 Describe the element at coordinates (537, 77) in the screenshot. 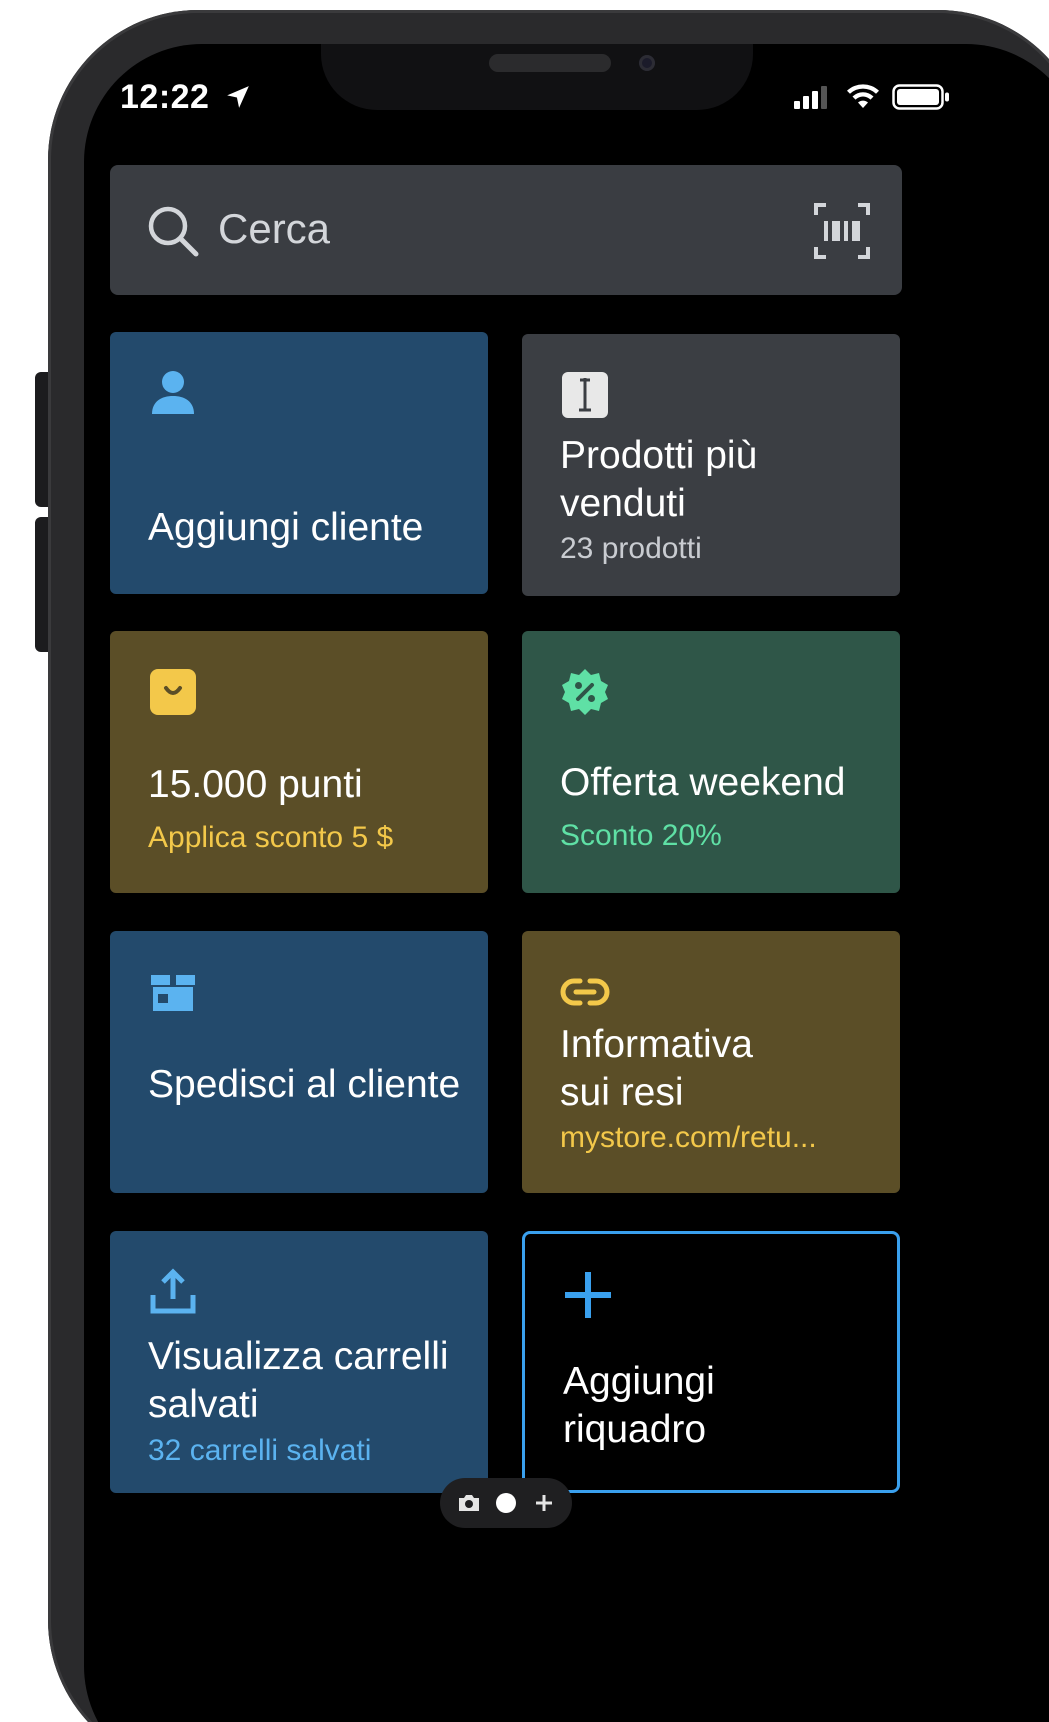

I see `notch` at that location.